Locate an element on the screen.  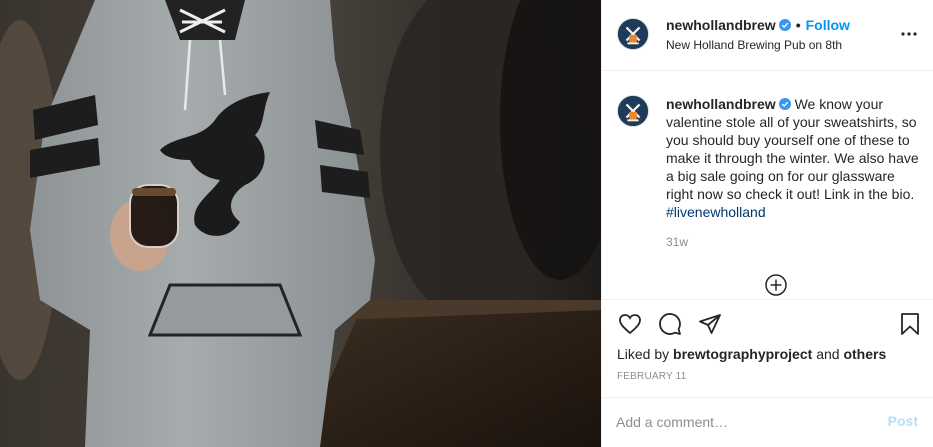
caption-avatar is located at coordinates (633, 111).